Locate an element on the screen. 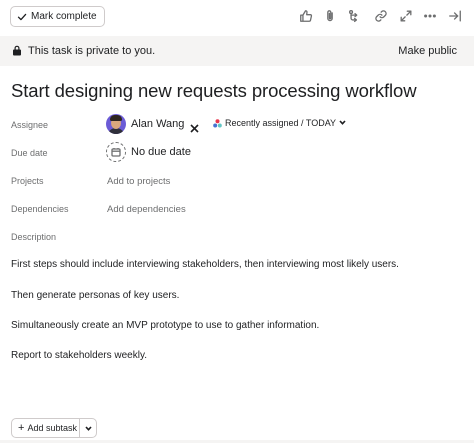  recently-assigned-dropdown: Recently assigned / TODAY is located at coordinates (279, 123).